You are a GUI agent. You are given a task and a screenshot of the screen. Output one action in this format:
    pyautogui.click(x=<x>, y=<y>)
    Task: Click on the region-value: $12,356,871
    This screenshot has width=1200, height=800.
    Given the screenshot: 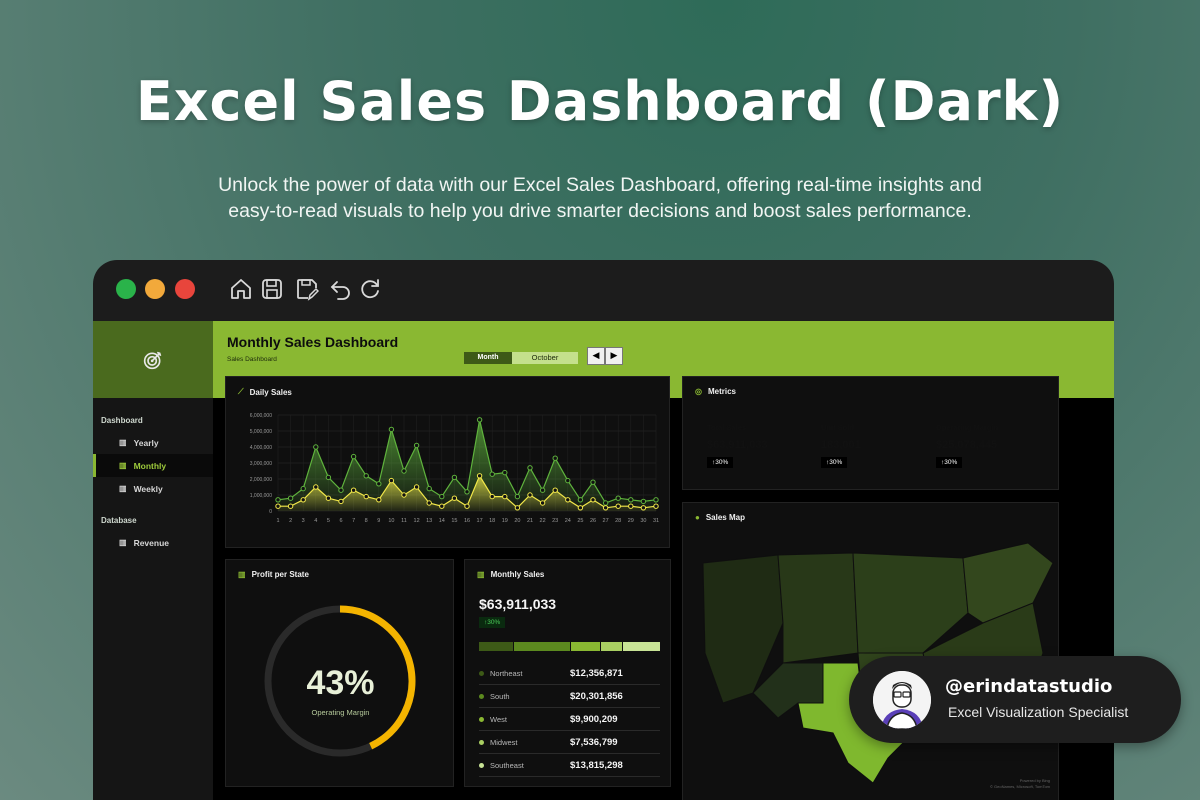 What is the action you would take?
    pyautogui.click(x=596, y=673)
    